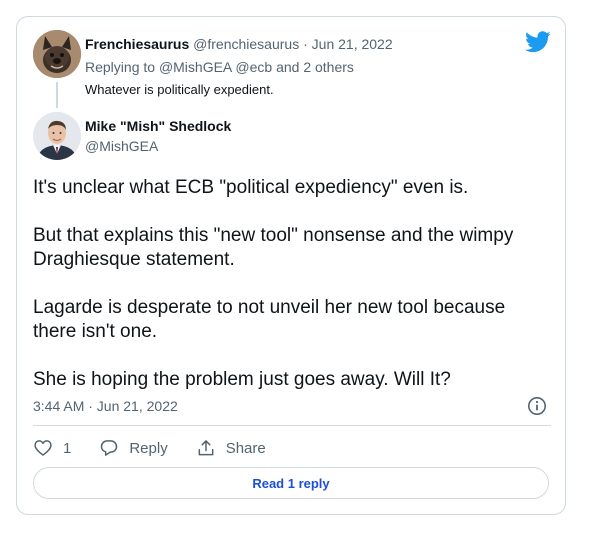 Image resolution: width=591 pixels, height=534 pixels. Describe the element at coordinates (57, 95) in the screenshot. I see `thread-line` at that location.